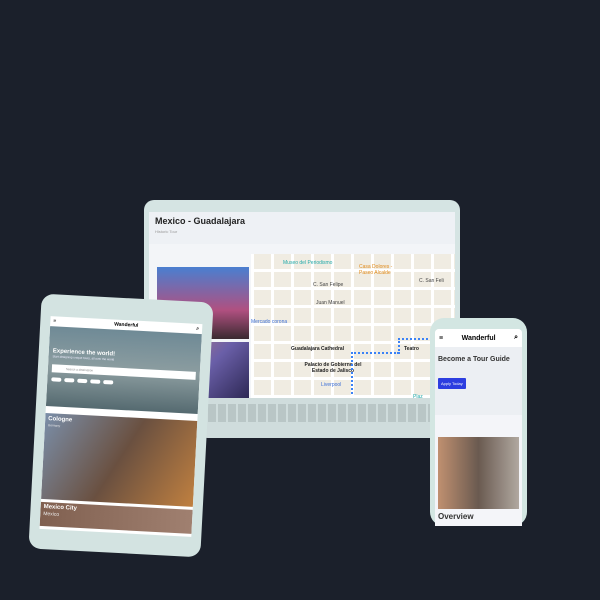  I want to click on map-label: Juan Manuel, so click(330, 303).